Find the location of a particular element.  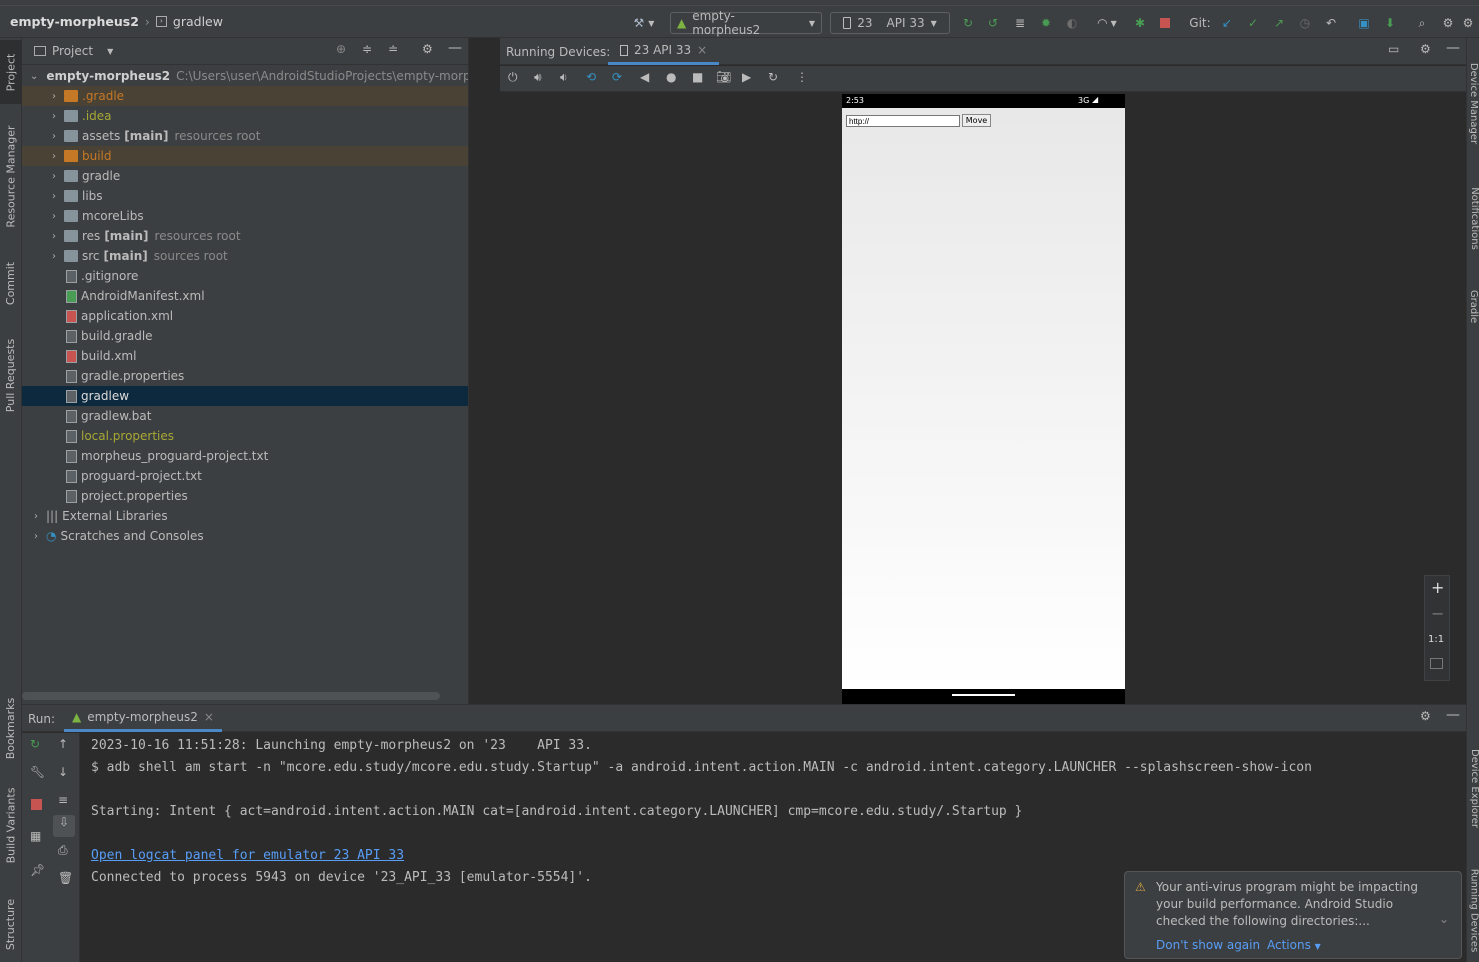

tree-item-mcorelibs: › mcoreLibs is located at coordinates (245, 216).